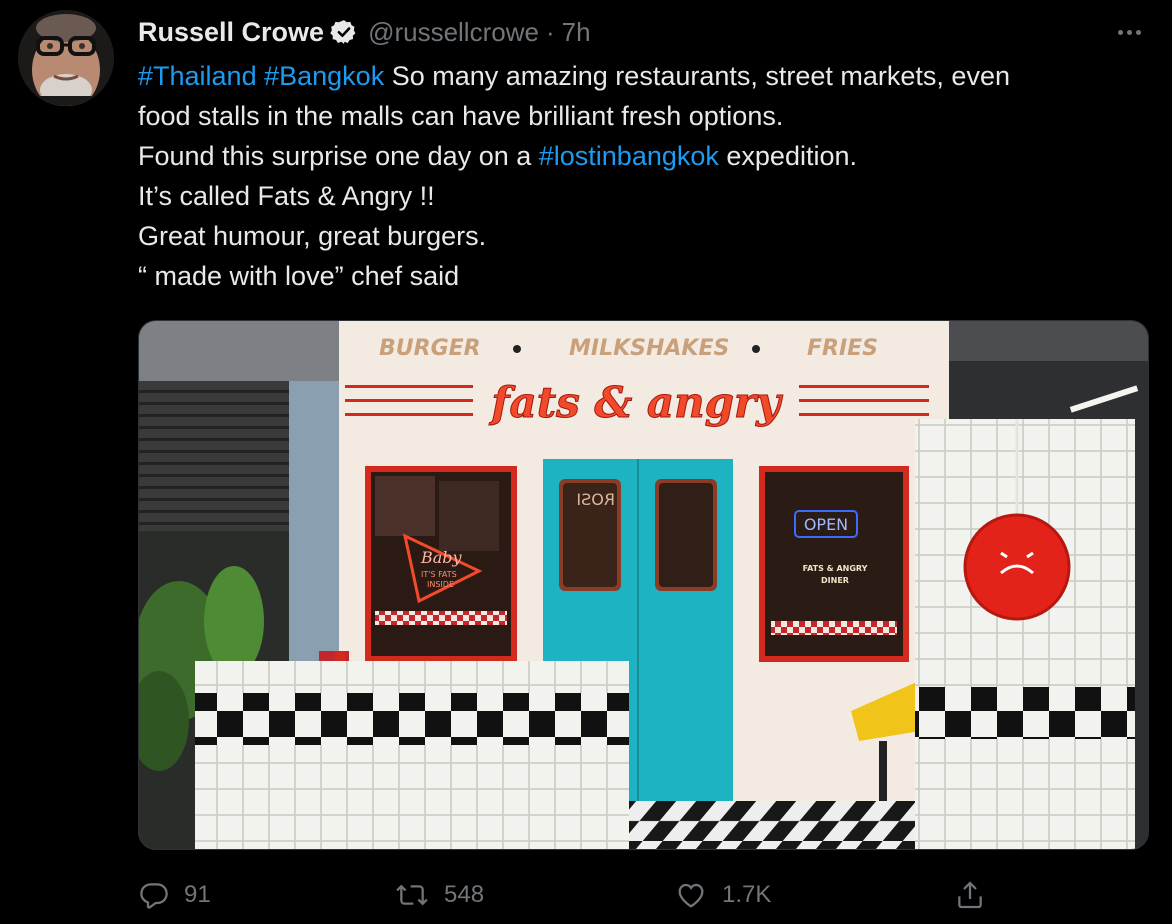 The width and height of the screenshot is (1172, 924). I want to click on tweet-actions: 91 548 1.7K, so click(643, 895).